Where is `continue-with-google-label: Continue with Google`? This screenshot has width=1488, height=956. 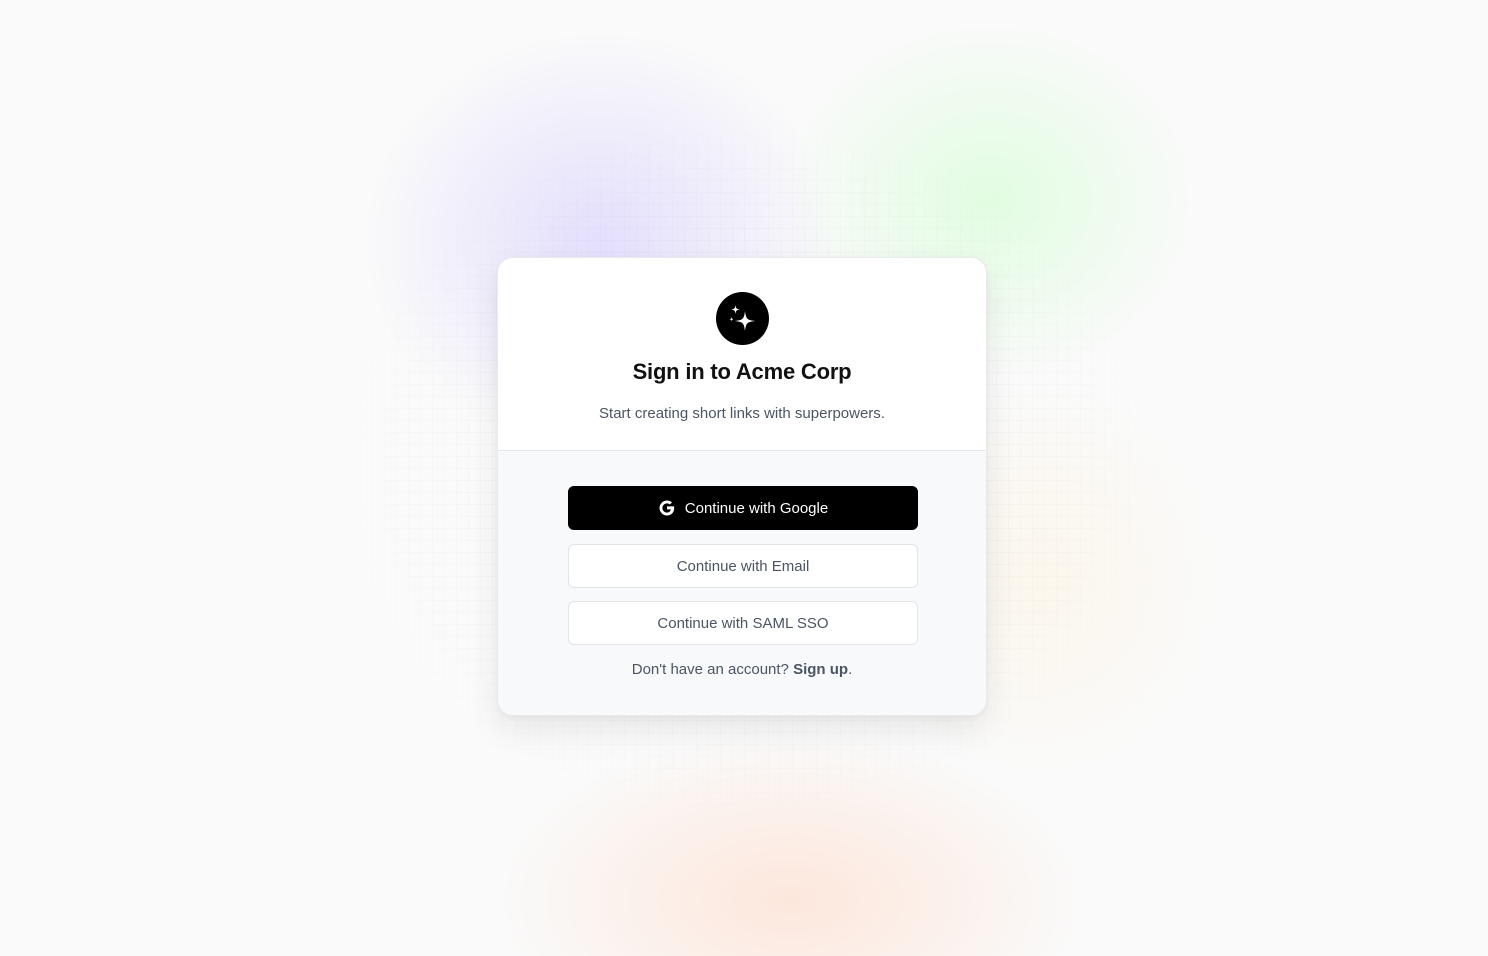
continue-with-google-label: Continue with Google is located at coordinates (756, 508).